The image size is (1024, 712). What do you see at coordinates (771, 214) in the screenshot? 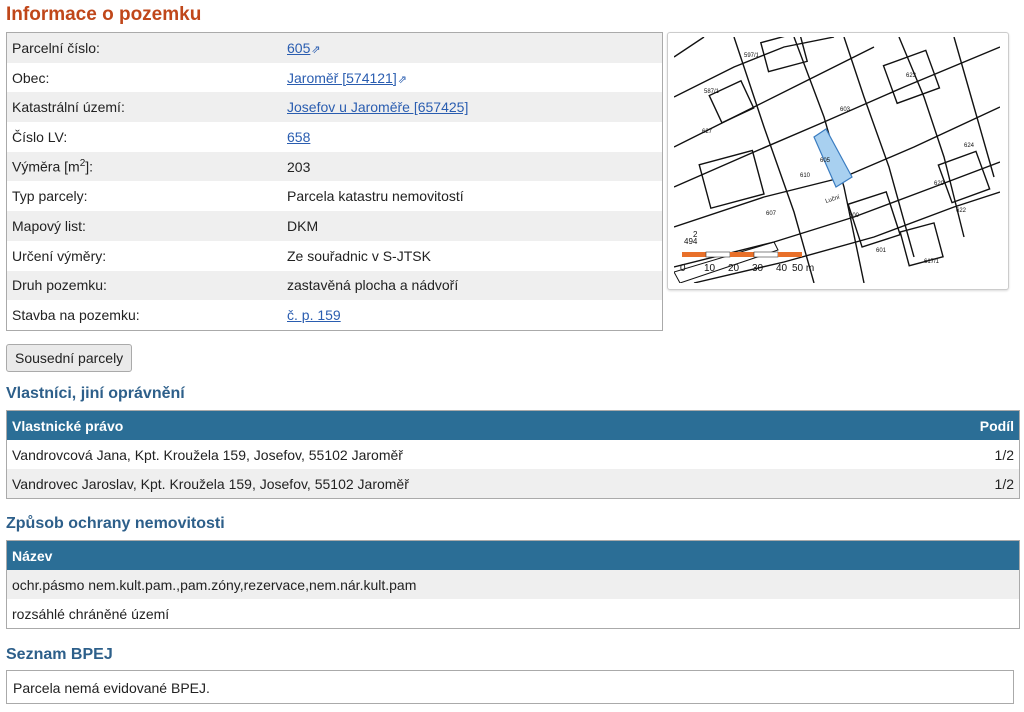
I see `svg-text: 607` at bounding box center [771, 214].